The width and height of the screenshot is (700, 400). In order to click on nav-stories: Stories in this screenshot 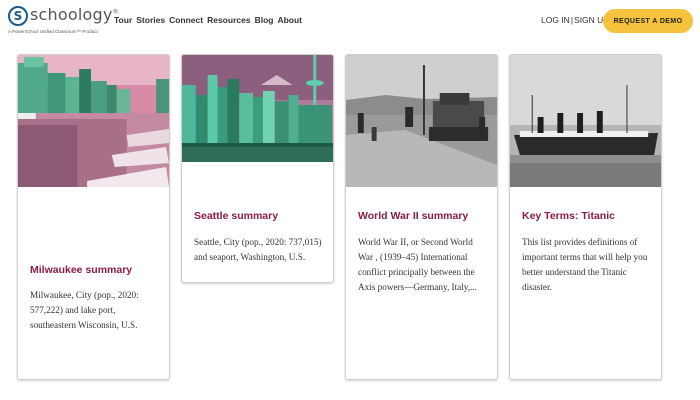, I will do `click(150, 20)`.